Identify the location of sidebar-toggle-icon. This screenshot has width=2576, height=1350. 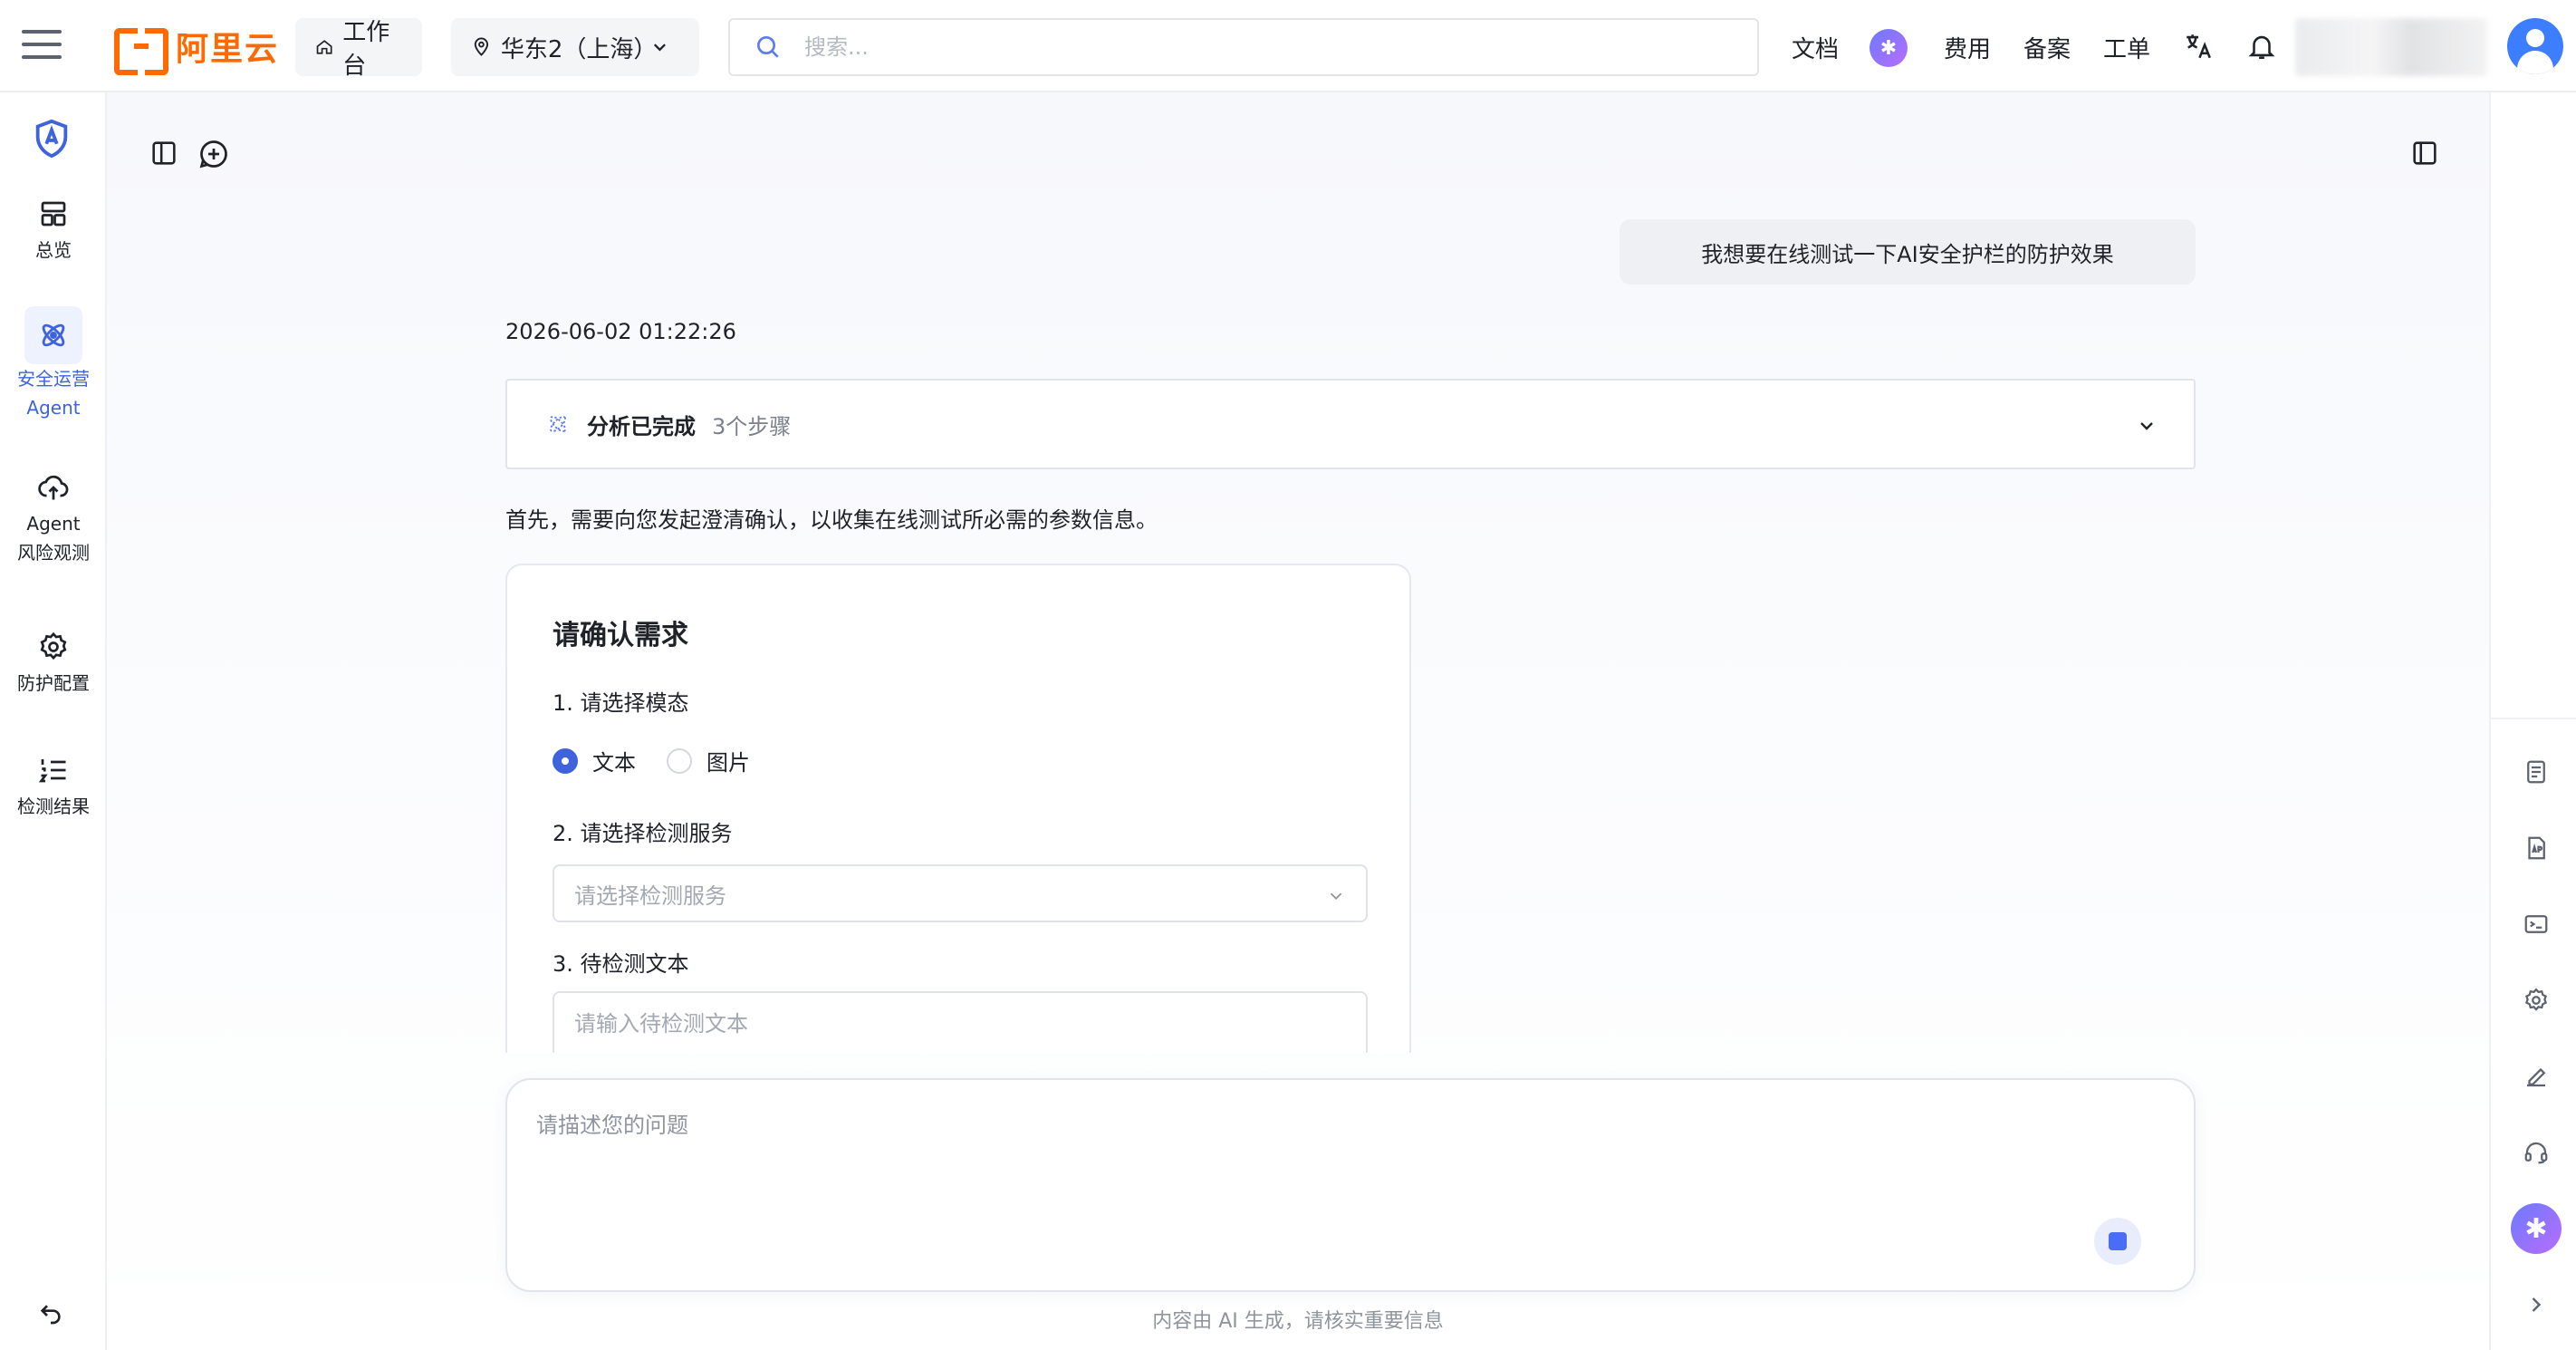
(164, 153).